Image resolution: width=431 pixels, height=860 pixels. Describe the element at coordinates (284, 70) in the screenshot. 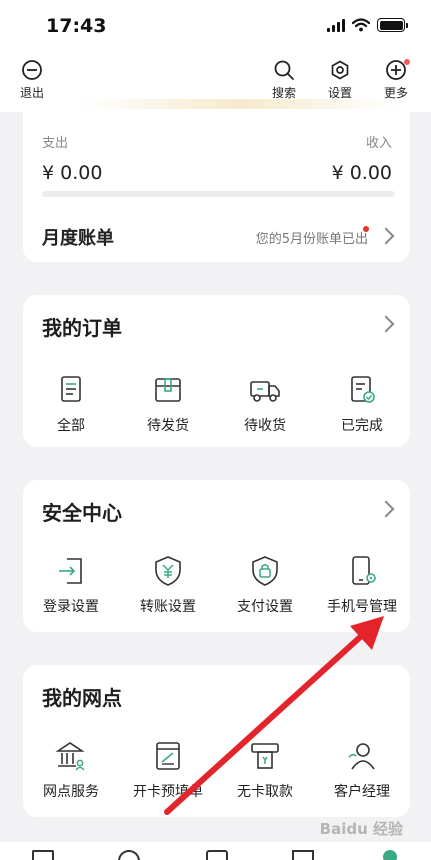

I see `search-icon` at that location.